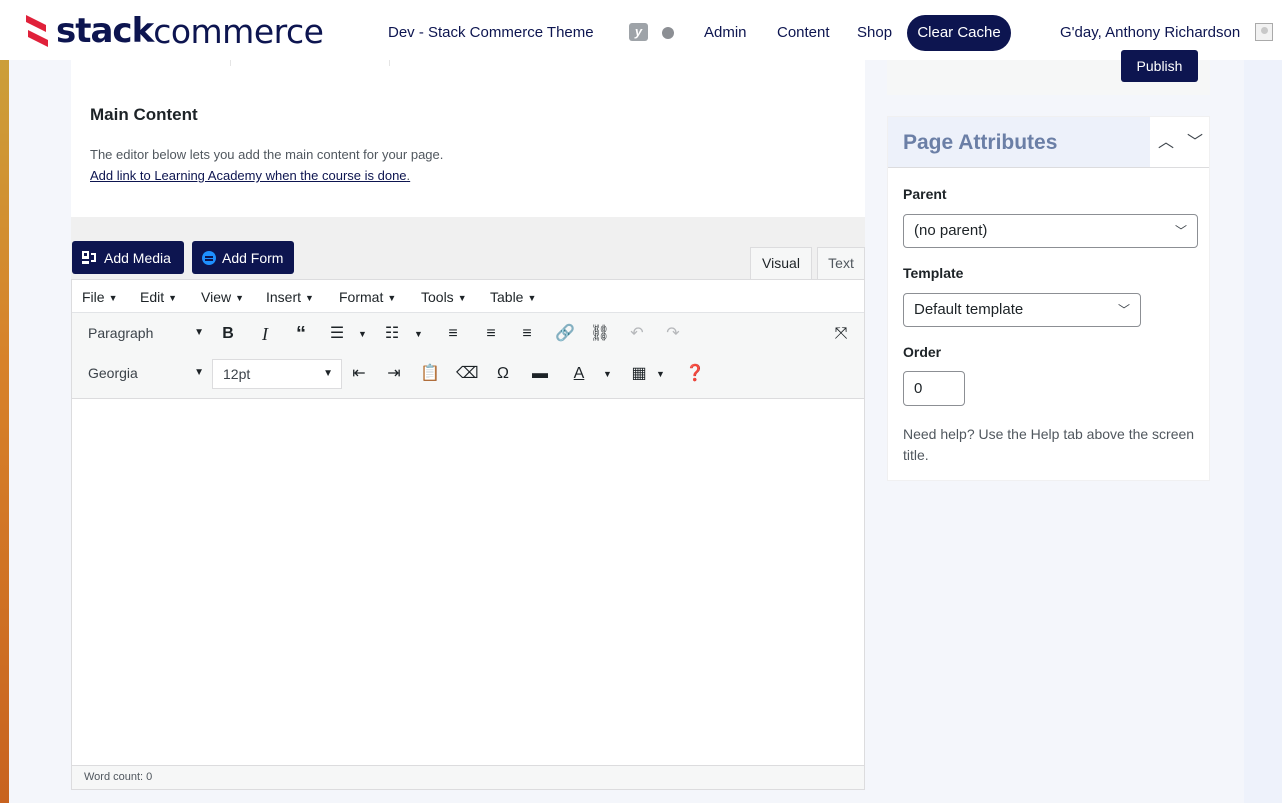 The image size is (1282, 803). Describe the element at coordinates (253, 257) in the screenshot. I see `add-form-label: Add Form` at that location.